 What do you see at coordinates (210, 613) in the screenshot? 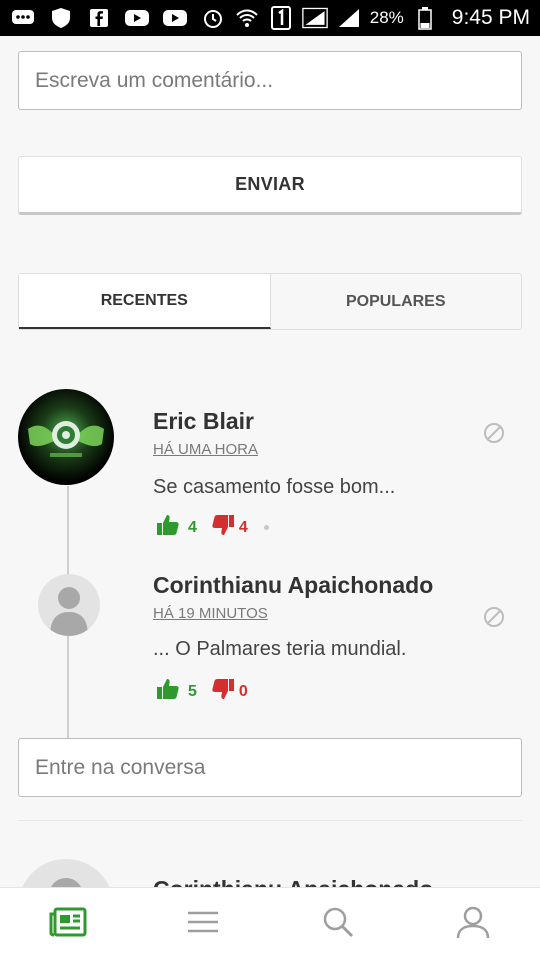
I see `comment-time: HÁ 19 MINUTOS` at bounding box center [210, 613].